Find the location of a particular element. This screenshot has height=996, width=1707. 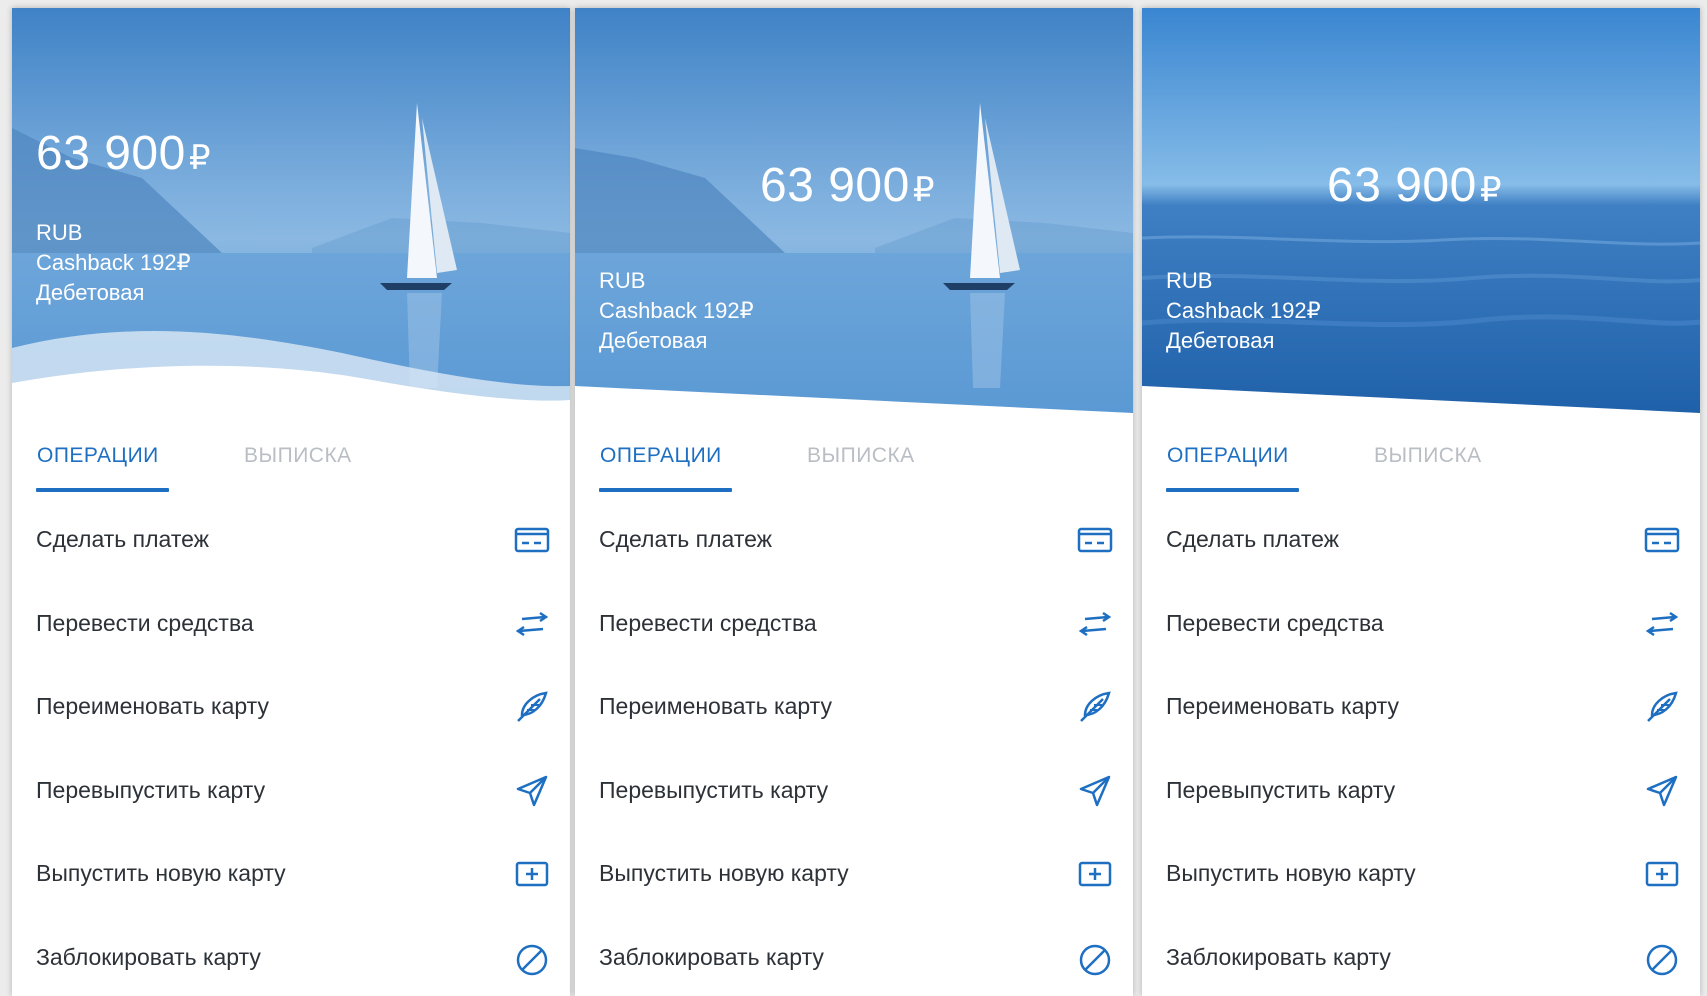

sea-sailboat-background is located at coordinates (854, 218).